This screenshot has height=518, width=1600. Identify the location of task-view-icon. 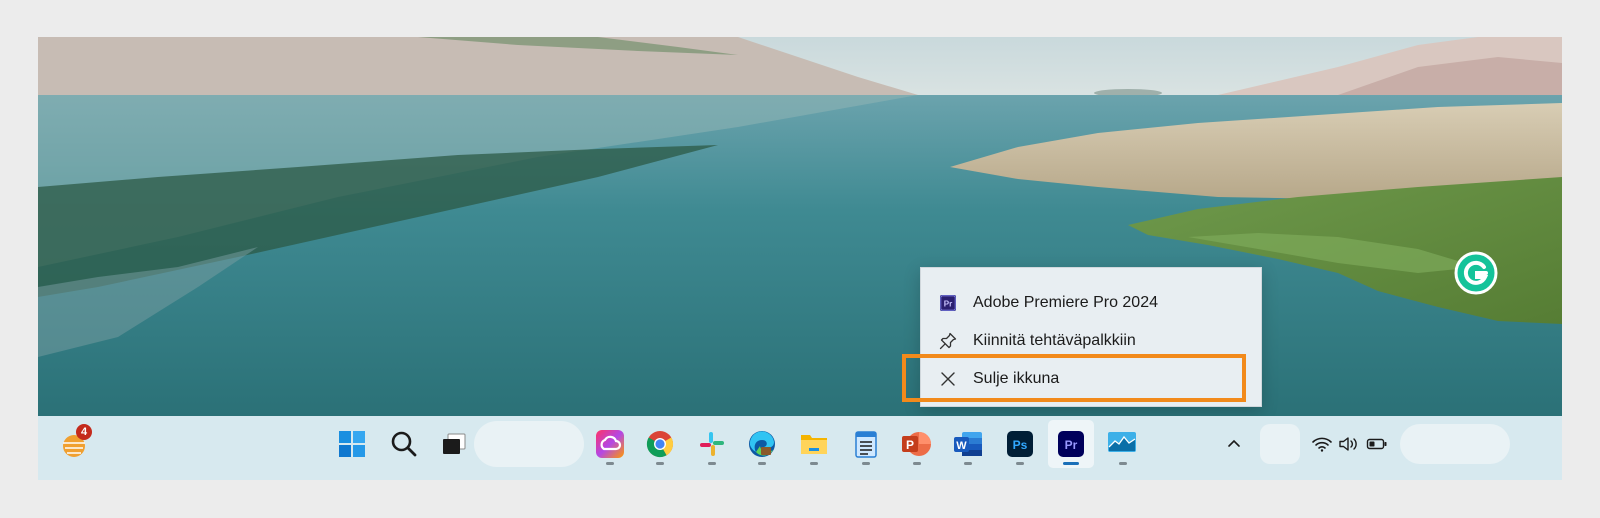
(454, 443).